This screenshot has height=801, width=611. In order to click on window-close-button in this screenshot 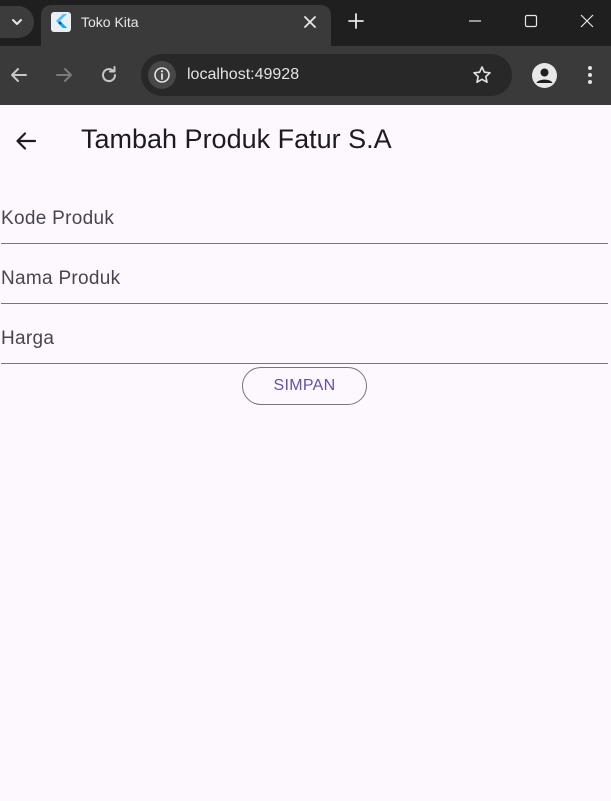, I will do `click(587, 21)`.